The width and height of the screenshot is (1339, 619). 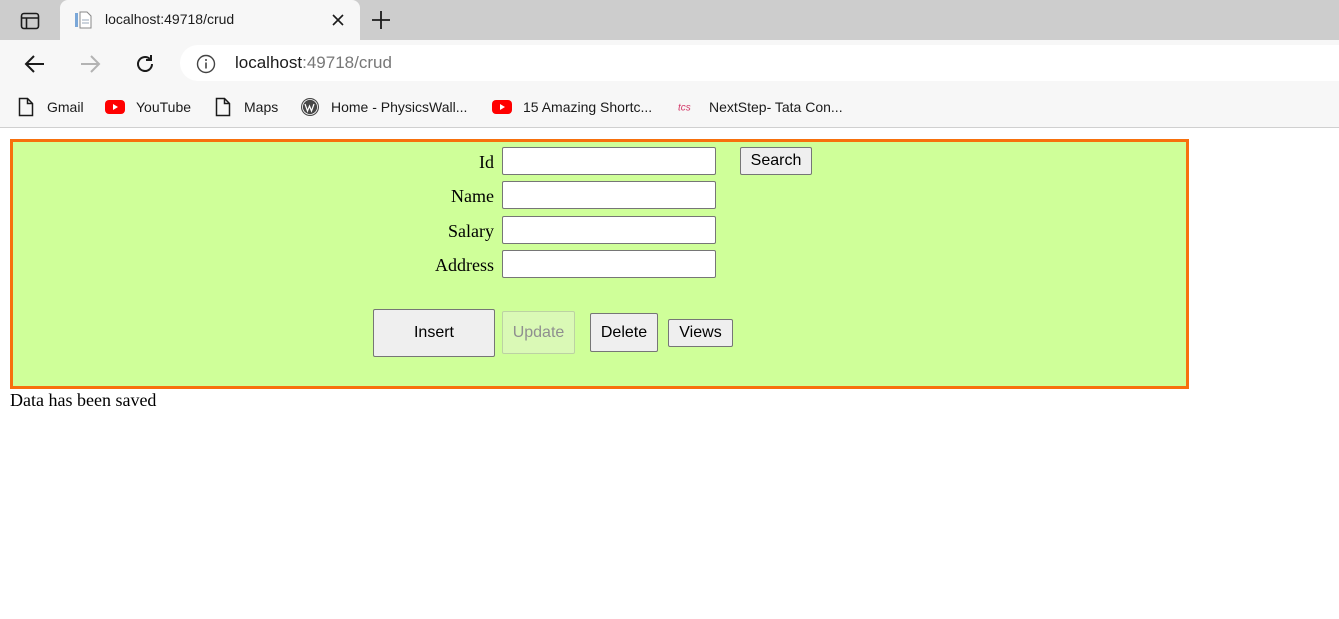 I want to click on tcs-icon: tcs, so click(x=688, y=107).